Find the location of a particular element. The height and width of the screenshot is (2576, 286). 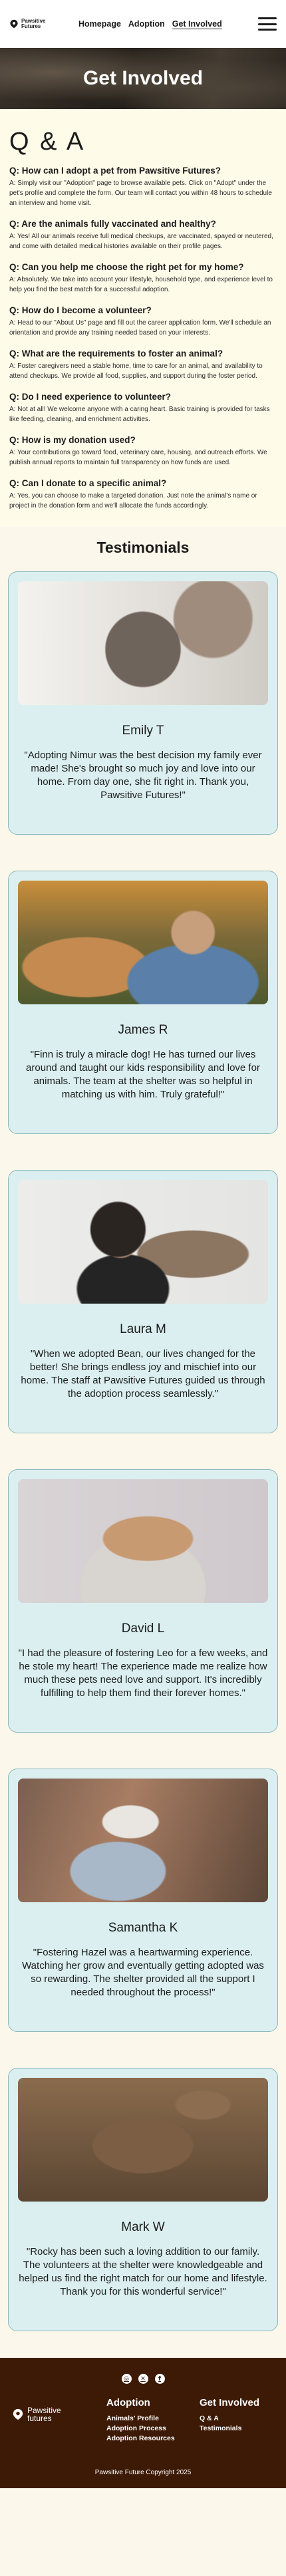

footer-link-qa: Q & A is located at coordinates (233, 2419).